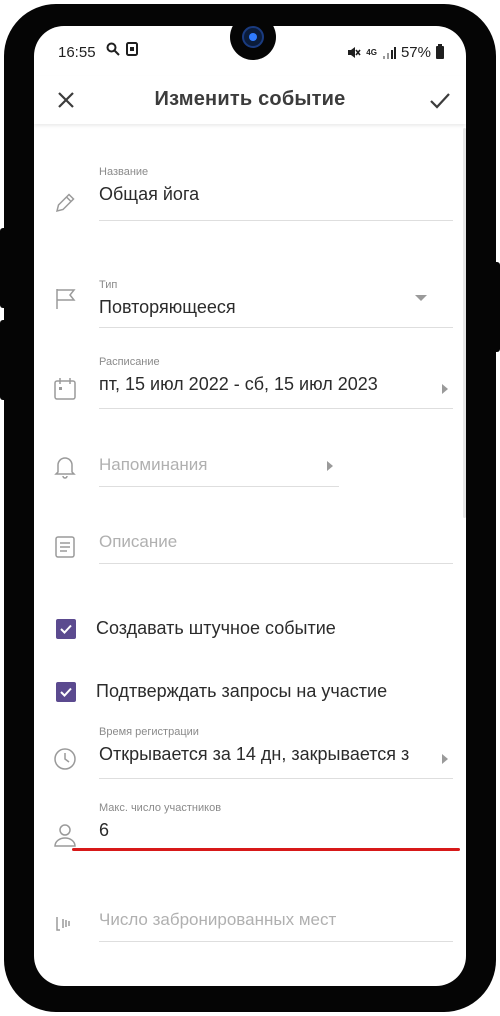 The width and height of the screenshot is (500, 1016). I want to click on max-participants-value: 6, so click(276, 830).